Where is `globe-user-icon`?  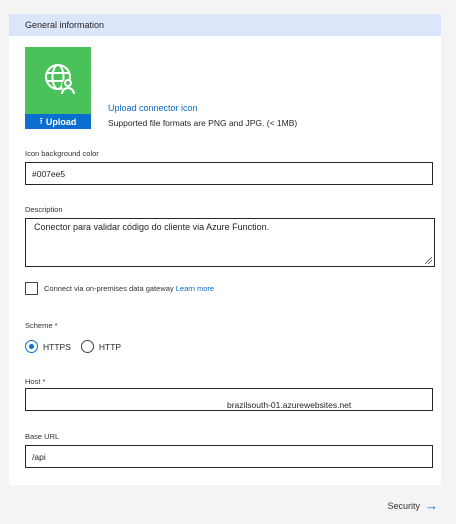 globe-user-icon is located at coordinates (60, 79).